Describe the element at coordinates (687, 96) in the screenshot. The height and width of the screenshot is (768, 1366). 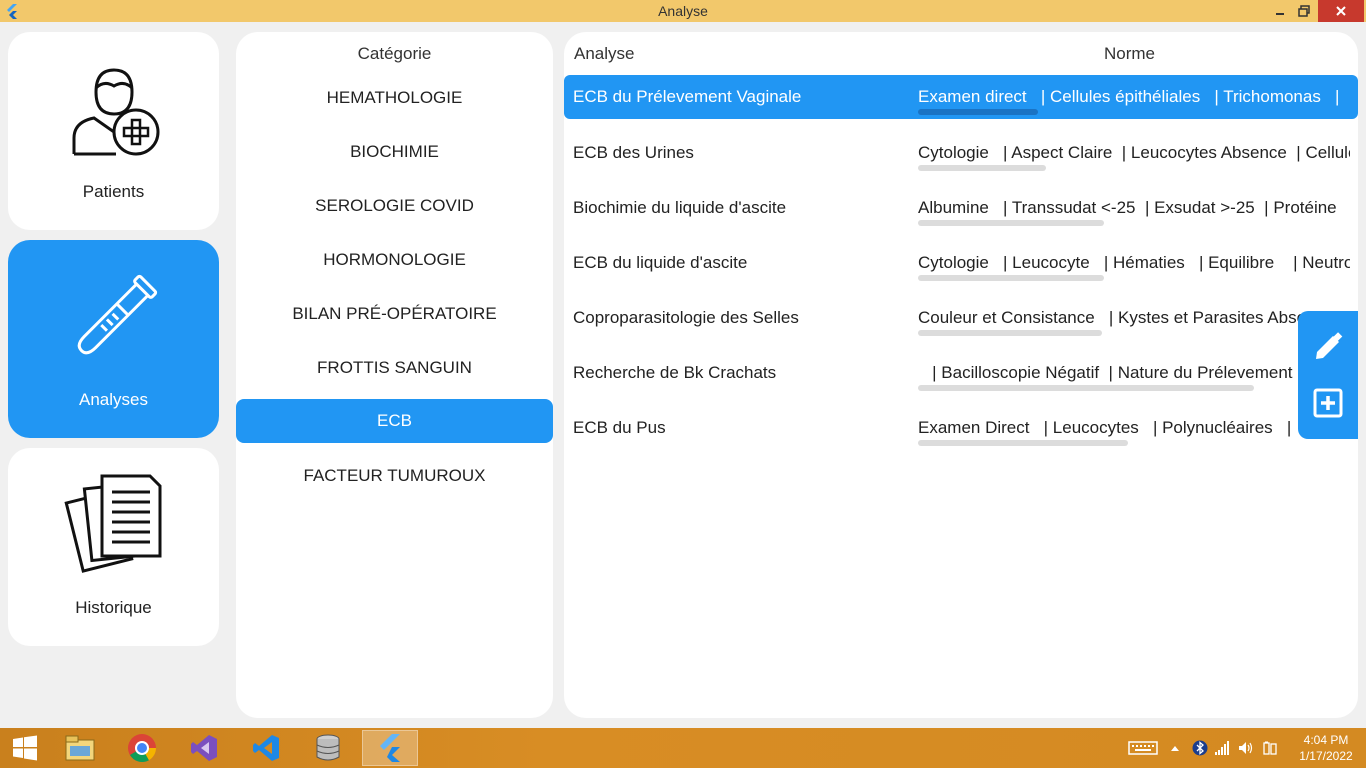
I see `analyse-name: ECB du Prélevement Vaginale` at that location.